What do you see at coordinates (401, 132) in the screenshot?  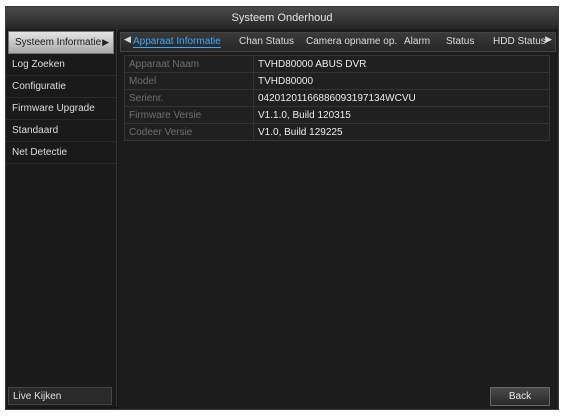 I see `encoding-version-value: V1.0, Build 129225` at bounding box center [401, 132].